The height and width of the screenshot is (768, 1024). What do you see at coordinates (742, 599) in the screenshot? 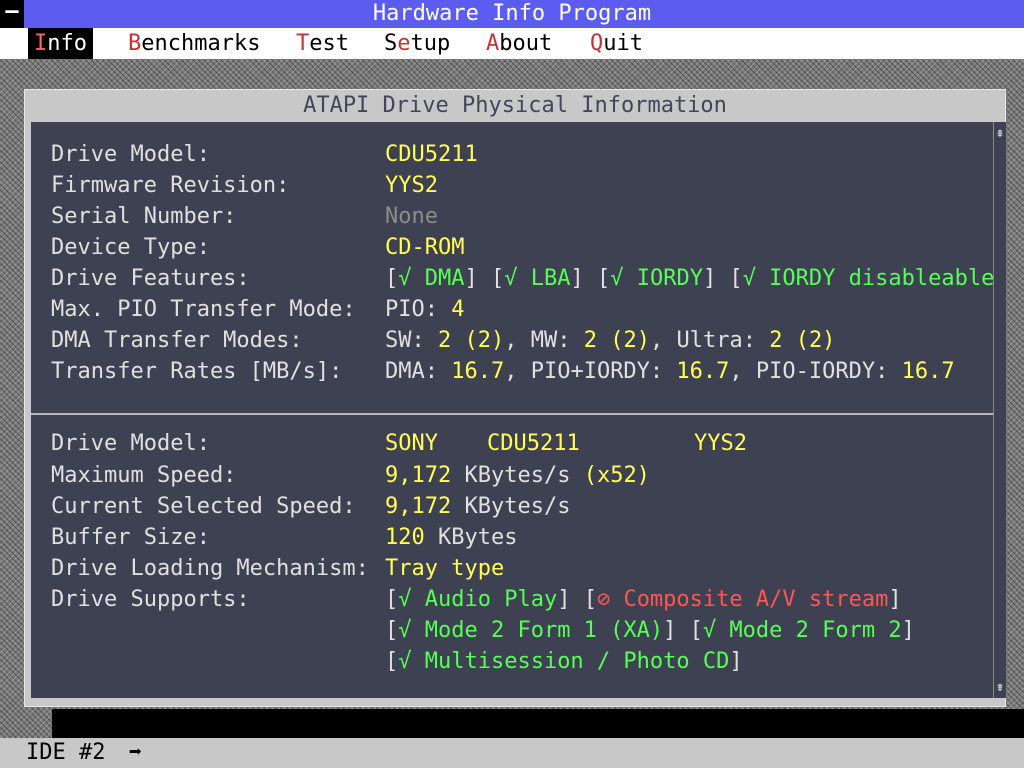
I see `support-composite-av: ⊘ Composite A/V stream` at bounding box center [742, 599].